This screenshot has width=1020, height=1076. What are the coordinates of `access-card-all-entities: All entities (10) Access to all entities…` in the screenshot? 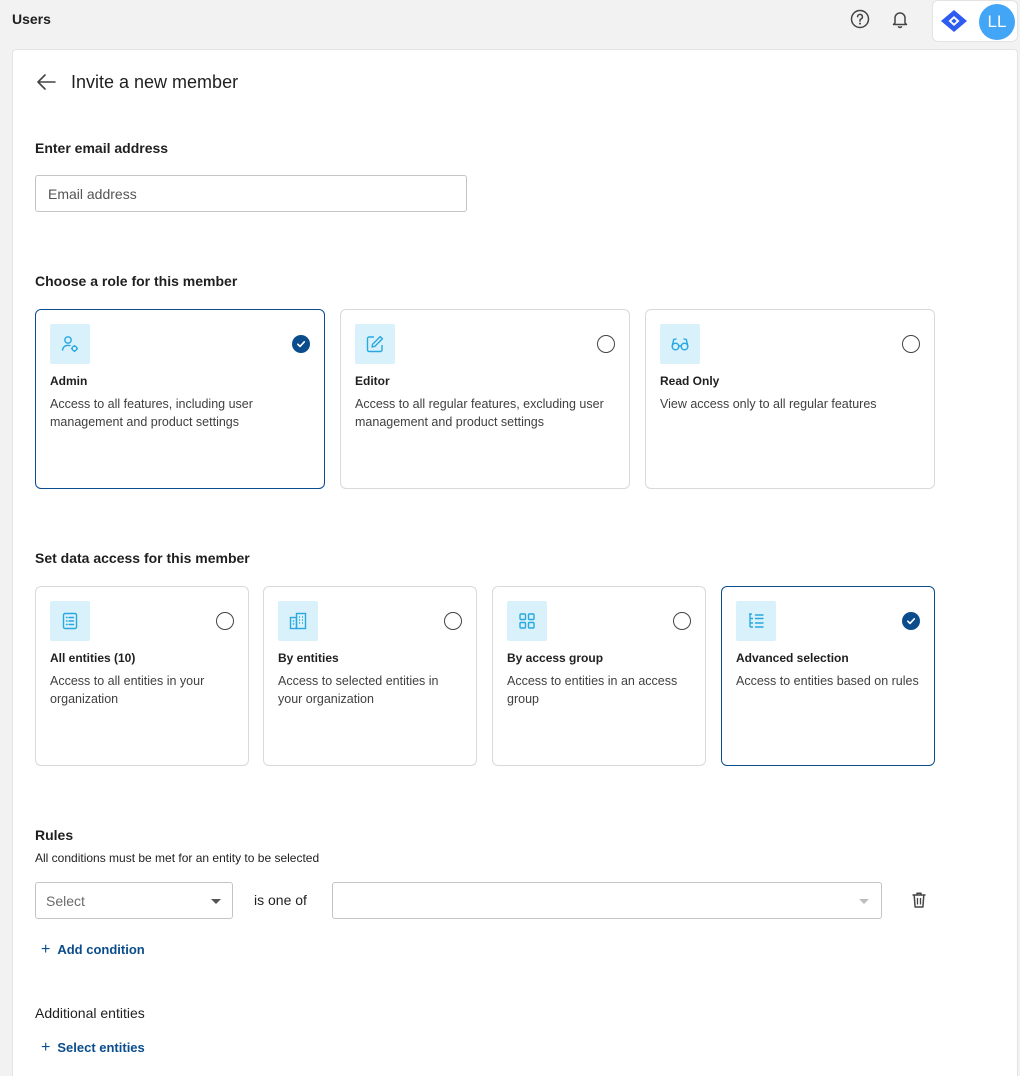 It's located at (142, 676).